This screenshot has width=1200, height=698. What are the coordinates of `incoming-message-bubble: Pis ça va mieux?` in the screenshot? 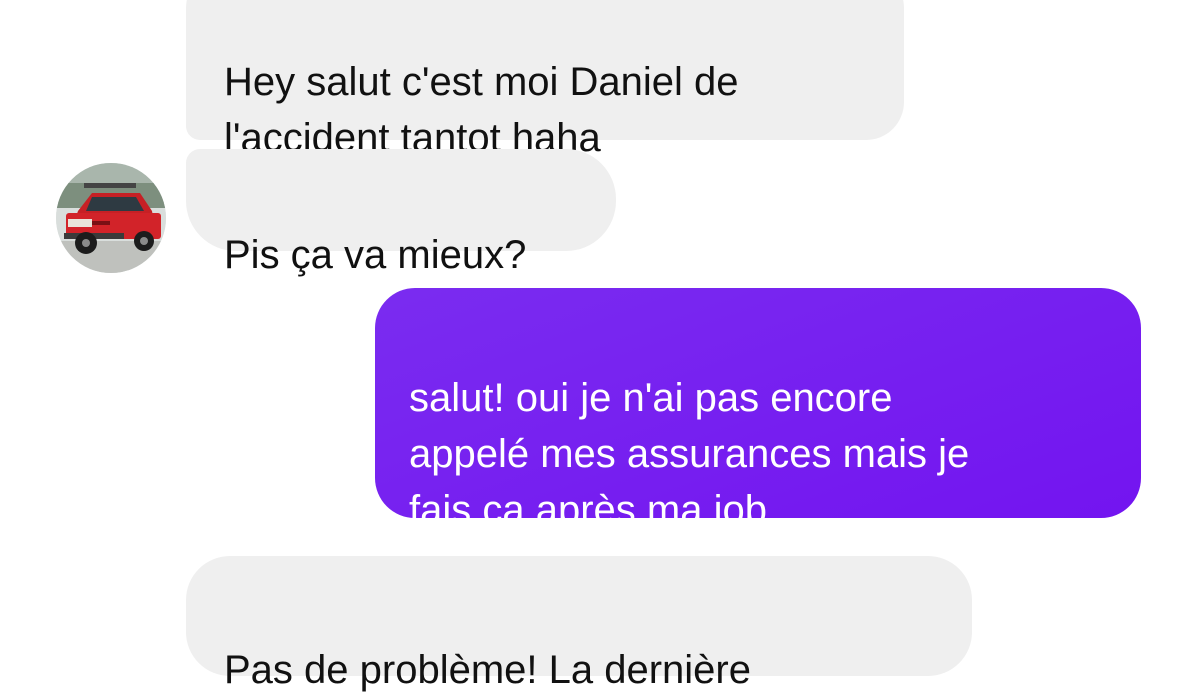 It's located at (401, 213).